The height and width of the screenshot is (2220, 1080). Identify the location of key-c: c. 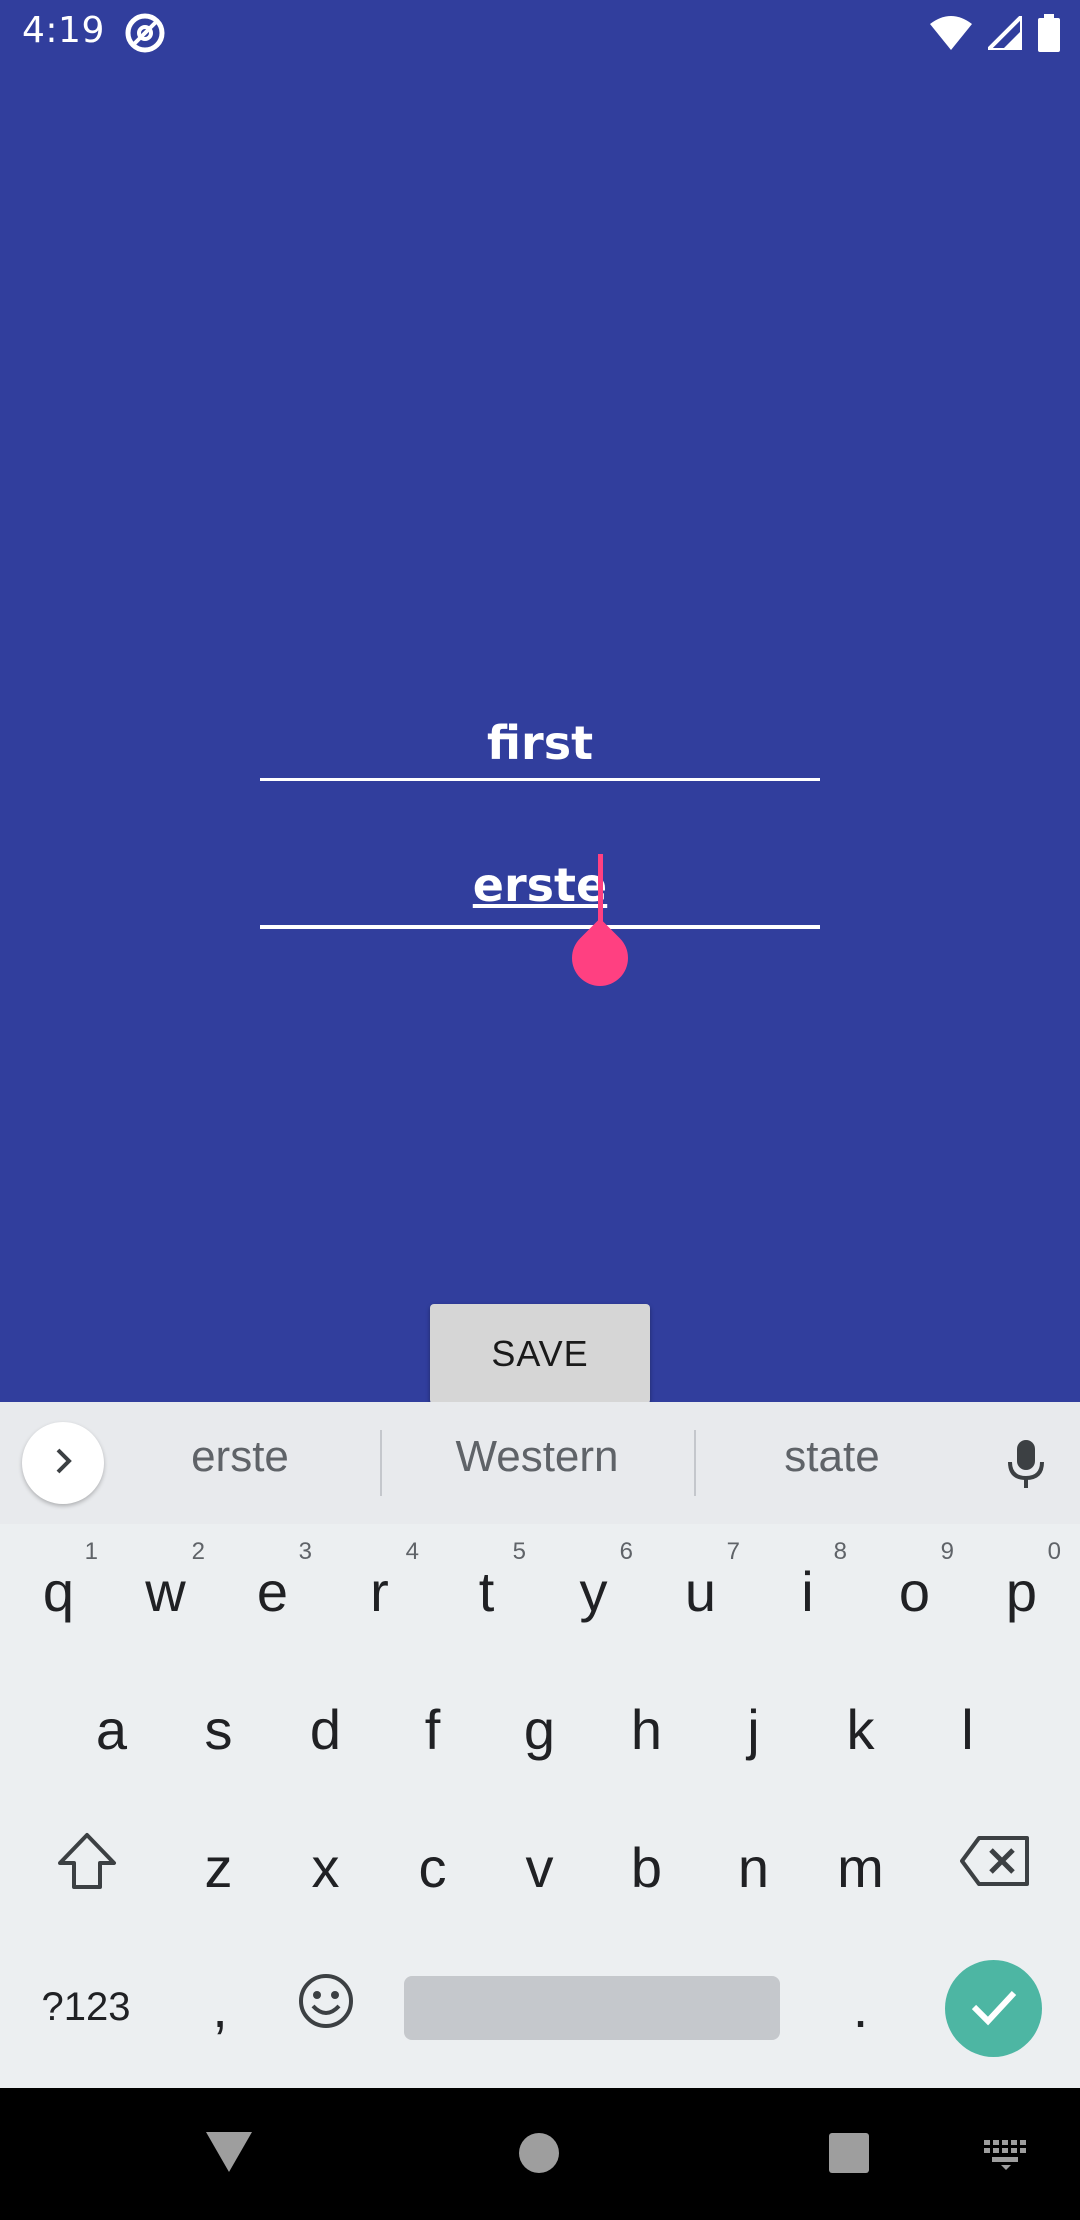
(432, 1867).